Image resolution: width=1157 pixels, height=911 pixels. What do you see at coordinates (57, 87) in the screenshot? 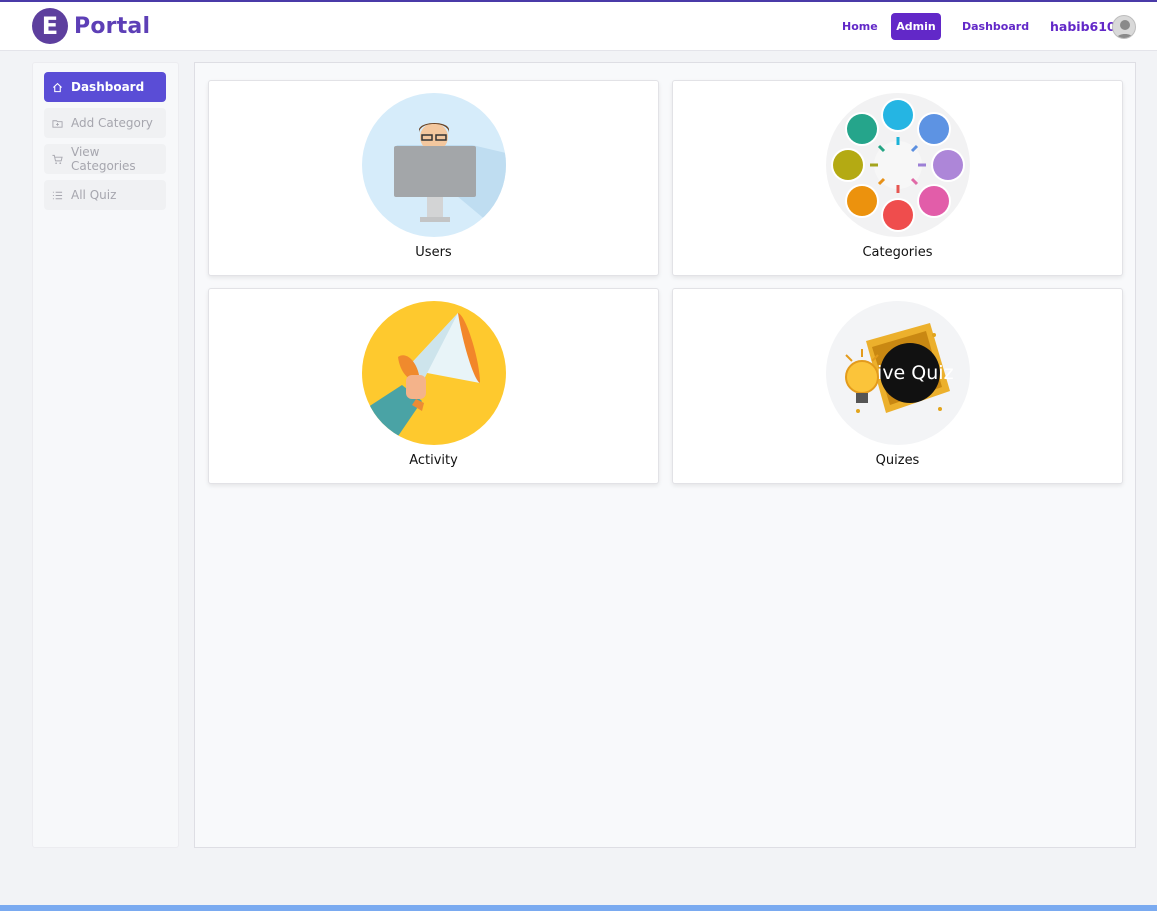
I see `home-icon` at bounding box center [57, 87].